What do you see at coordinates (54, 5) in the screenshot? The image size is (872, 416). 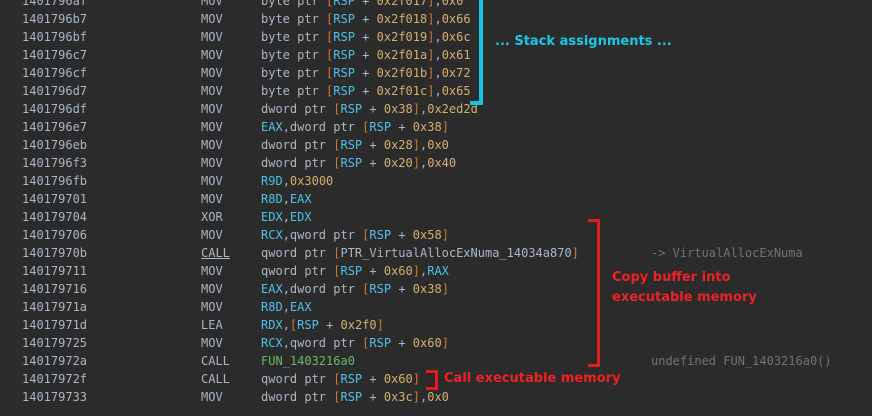 I see `address: 1401796af` at bounding box center [54, 5].